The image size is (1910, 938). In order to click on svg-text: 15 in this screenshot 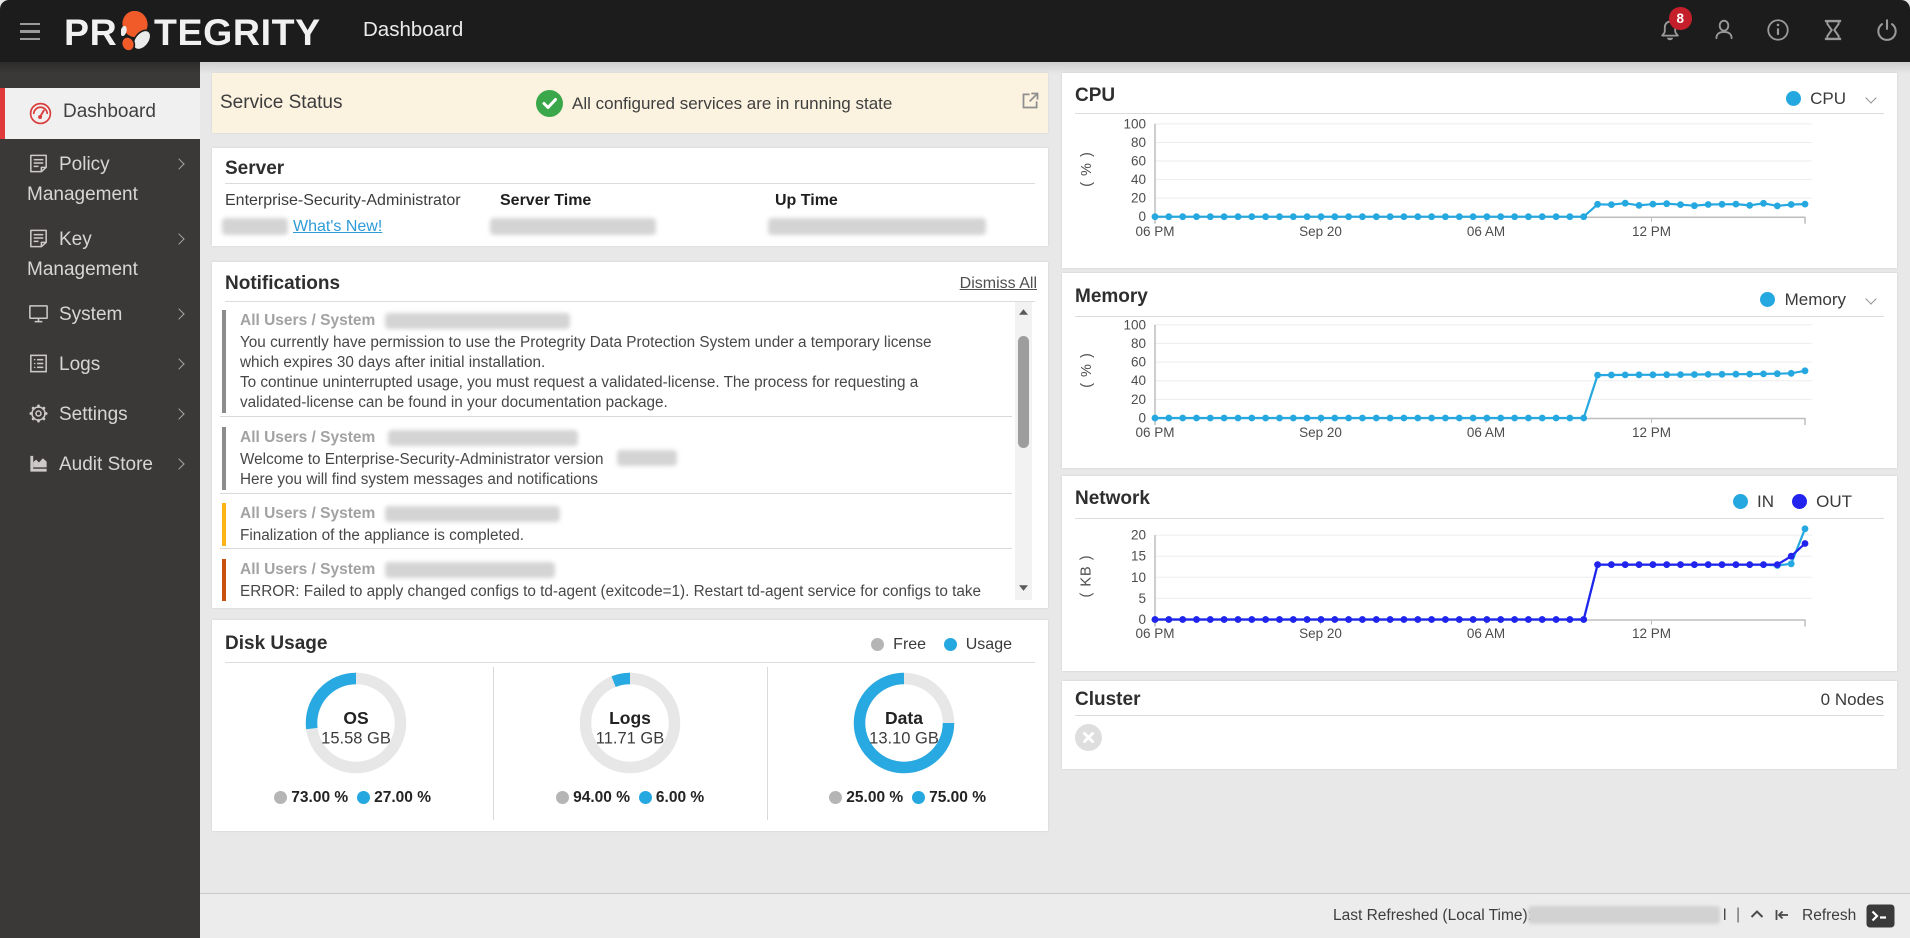, I will do `click(1138, 556)`.